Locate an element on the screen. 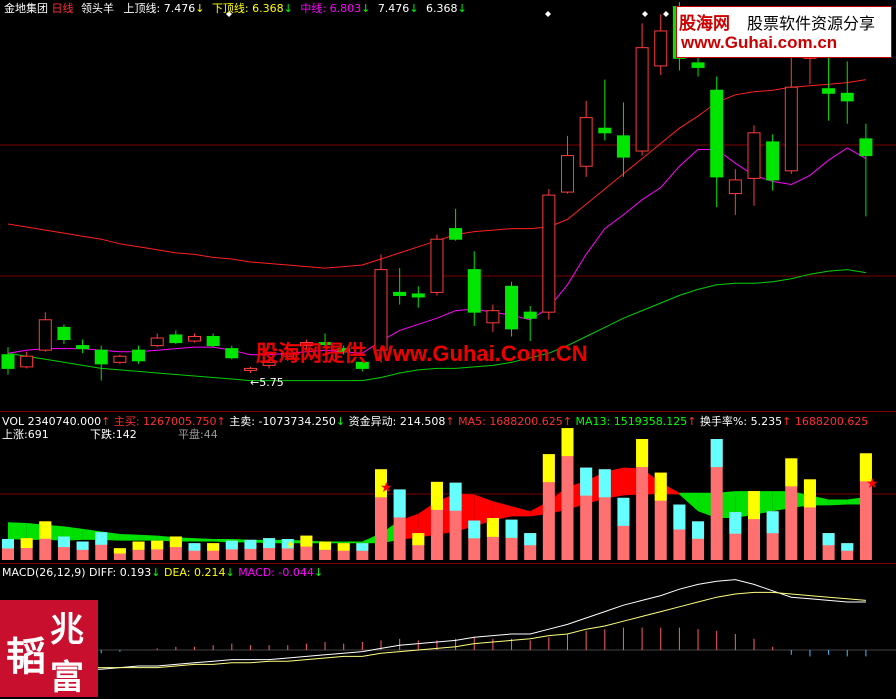 The image size is (896, 699). guhai-watermark-logo: 股海网 股票软件资源分享 www.Guhai.com.cn is located at coordinates (784, 32).